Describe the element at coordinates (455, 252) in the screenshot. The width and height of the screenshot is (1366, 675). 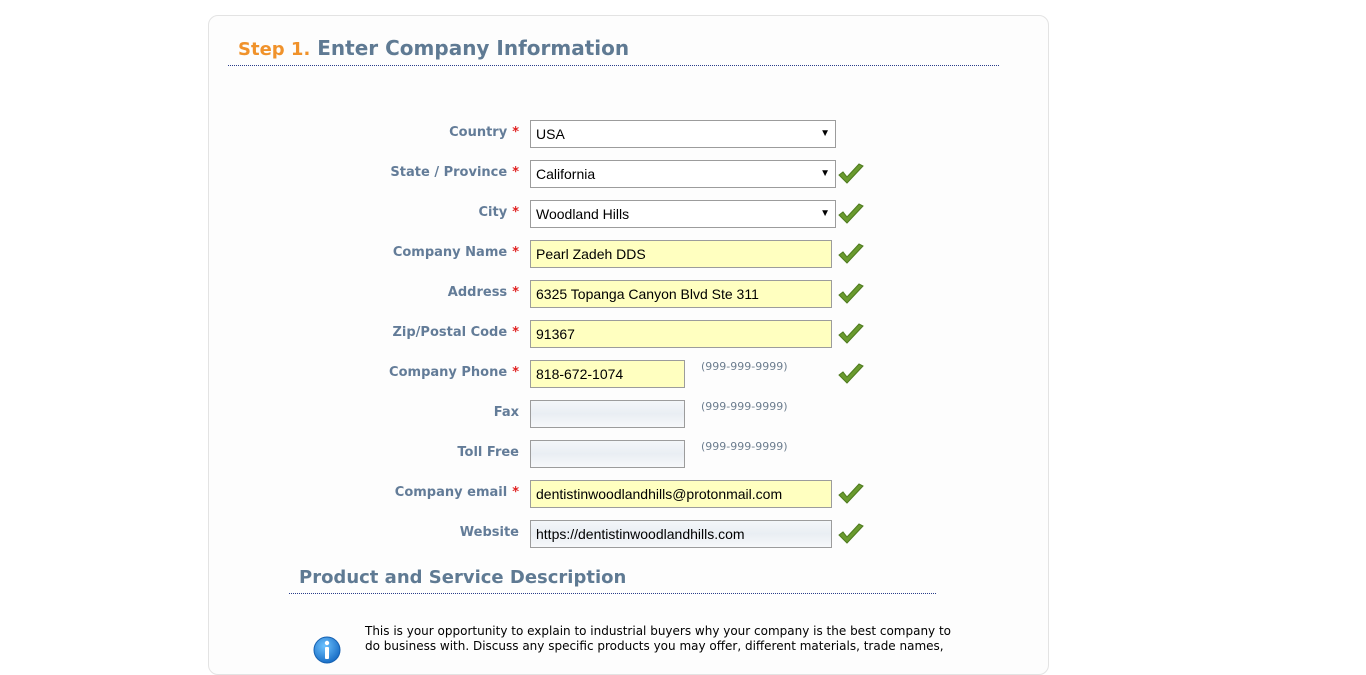
I see `company-name-label: Company Name *` at that location.